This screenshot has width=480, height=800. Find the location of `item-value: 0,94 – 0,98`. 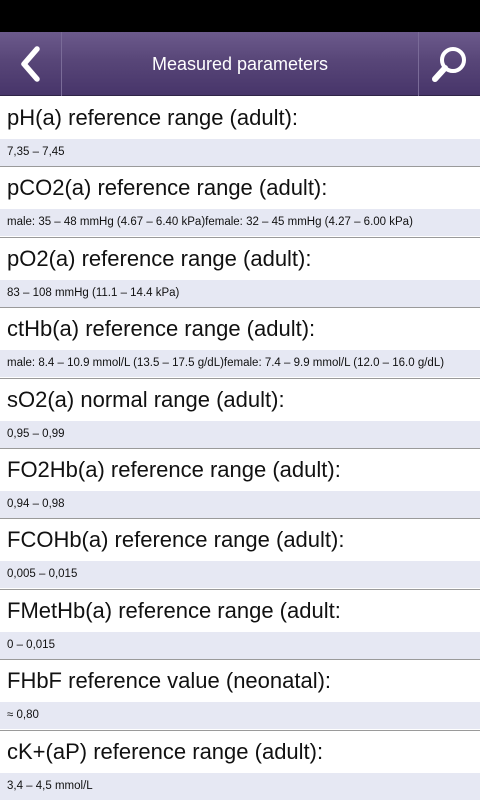

item-value: 0,94 – 0,98 is located at coordinates (240, 504).